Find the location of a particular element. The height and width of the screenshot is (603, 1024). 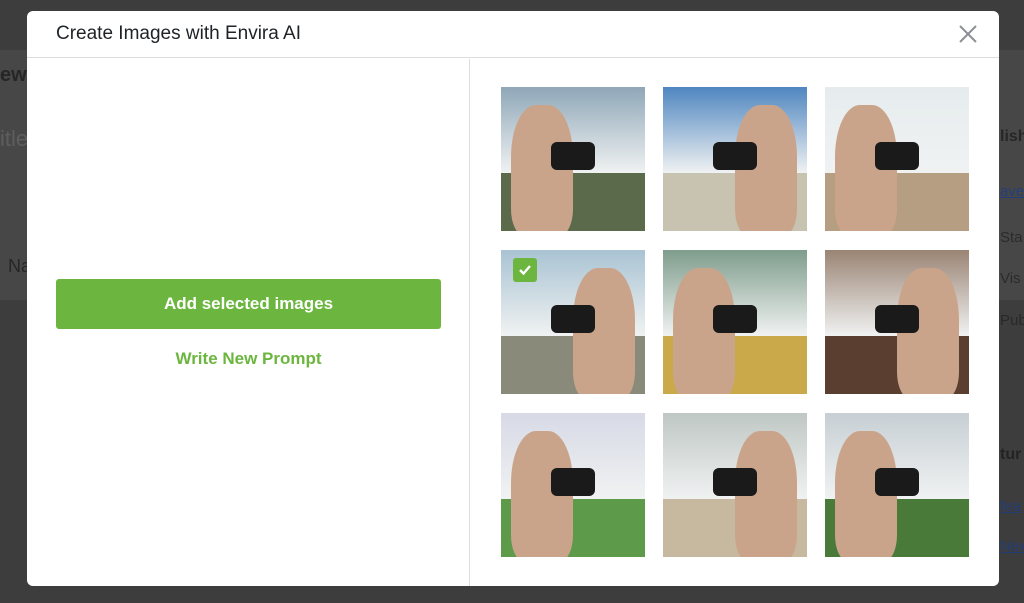

bg-fragment: lish is located at coordinates (1012, 136).